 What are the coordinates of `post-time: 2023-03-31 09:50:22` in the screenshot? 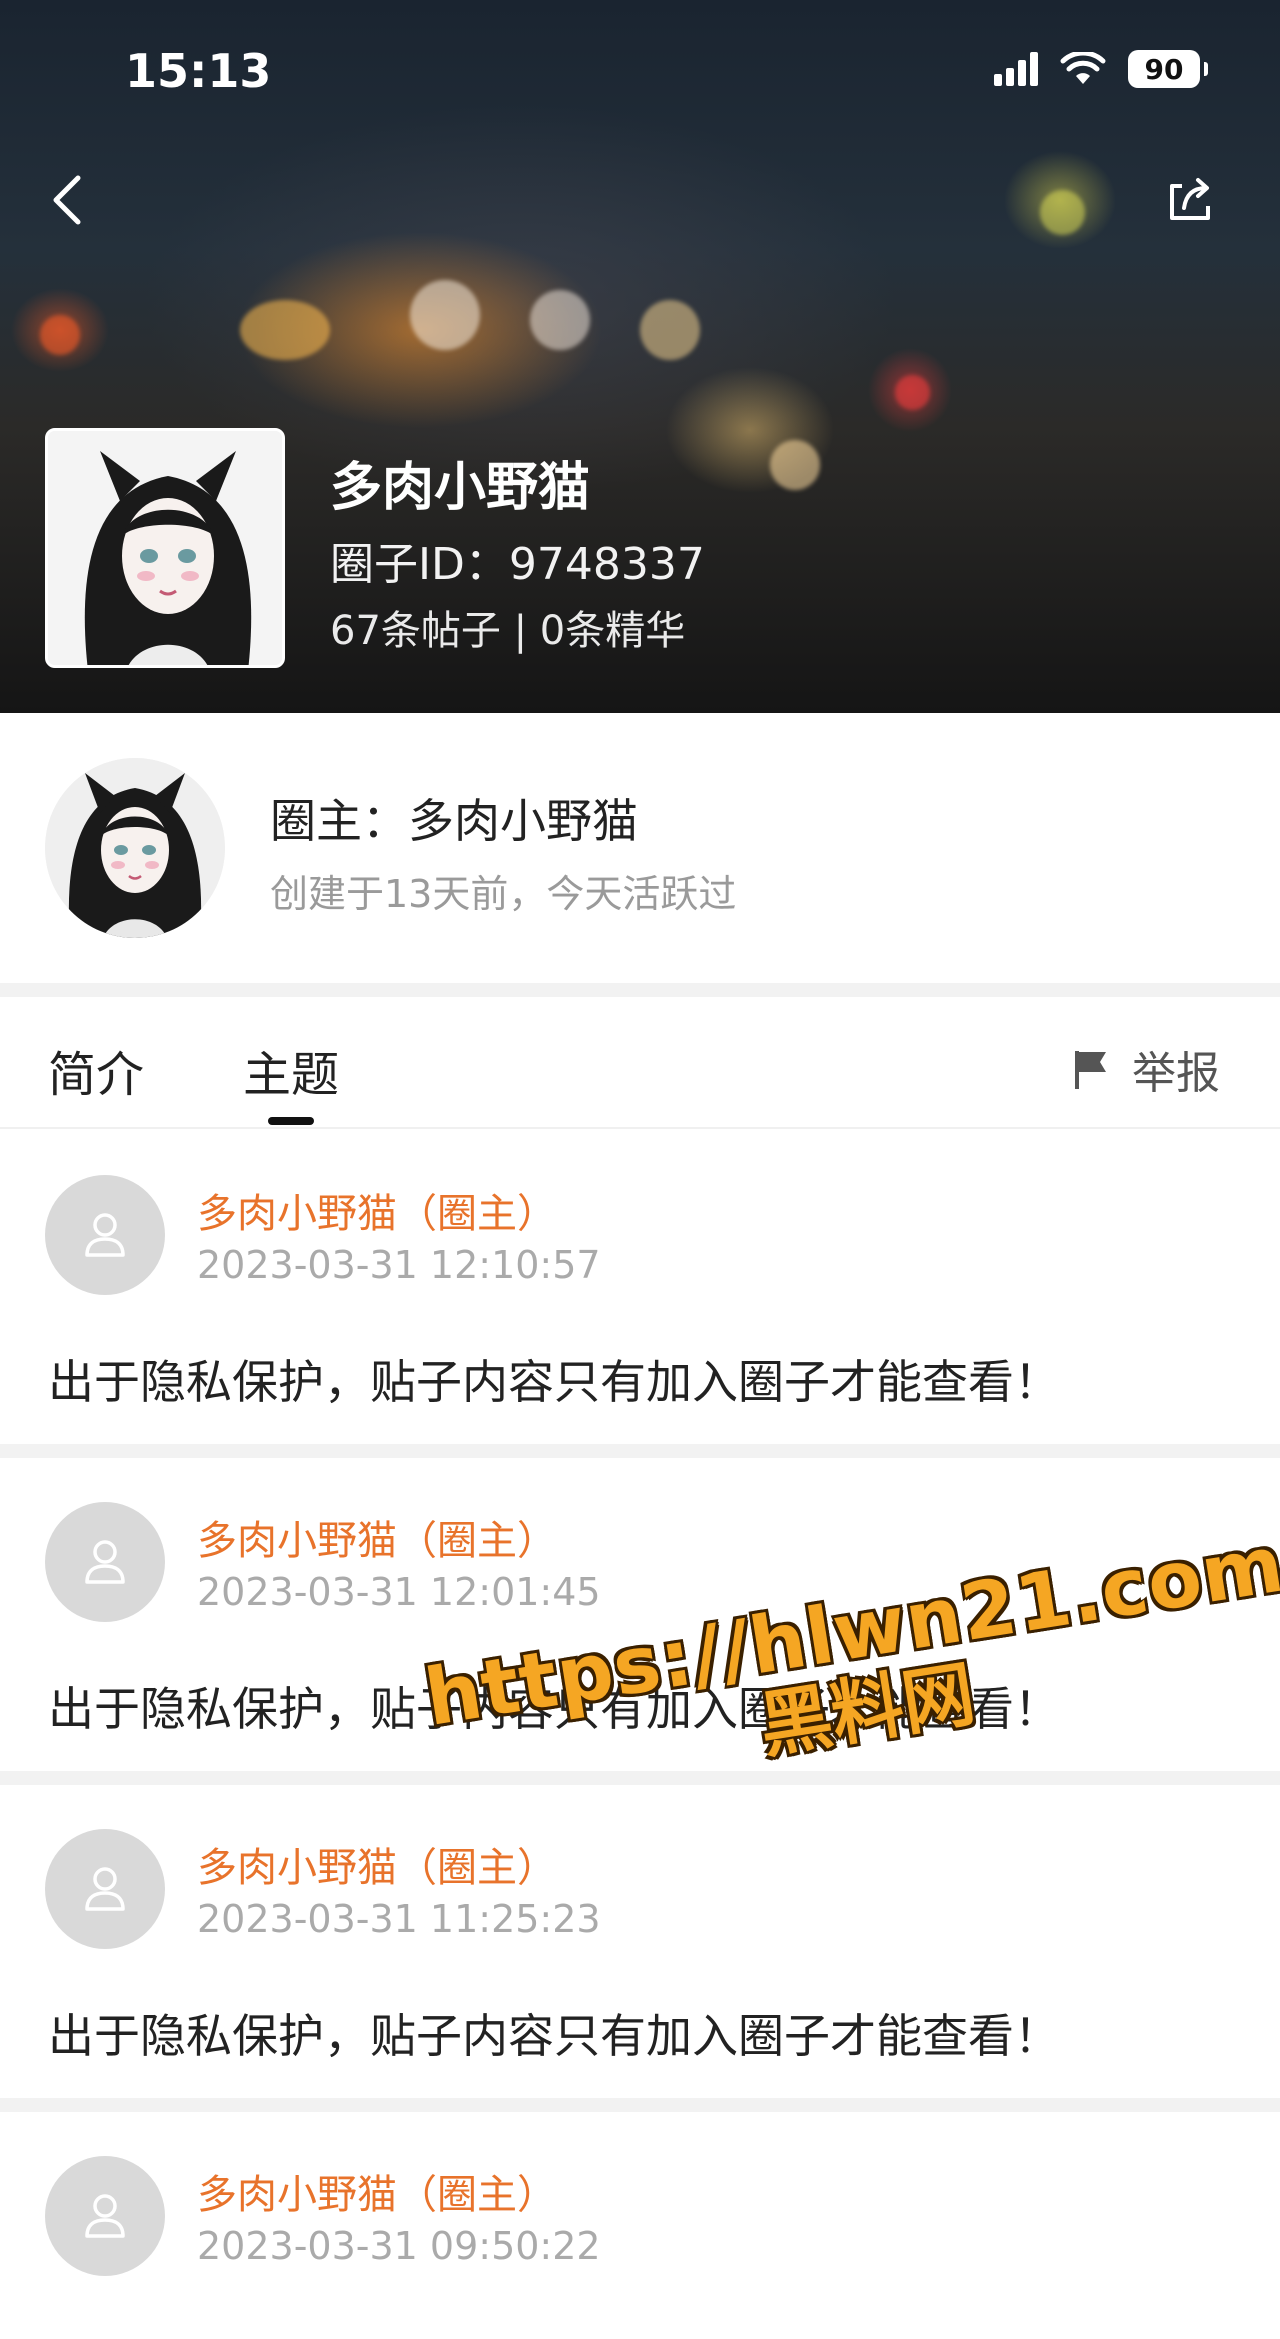 It's located at (399, 2246).